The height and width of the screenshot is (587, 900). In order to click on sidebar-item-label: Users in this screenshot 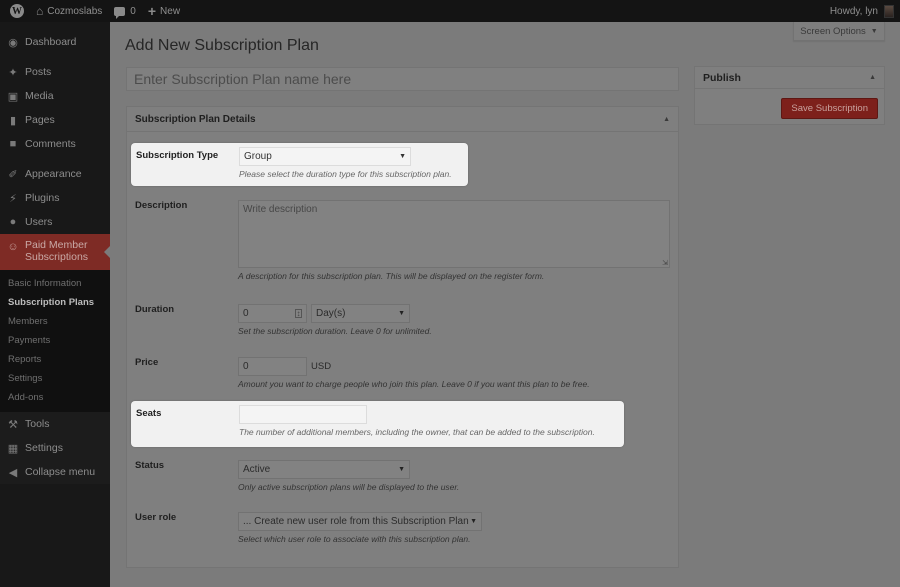, I will do `click(39, 222)`.